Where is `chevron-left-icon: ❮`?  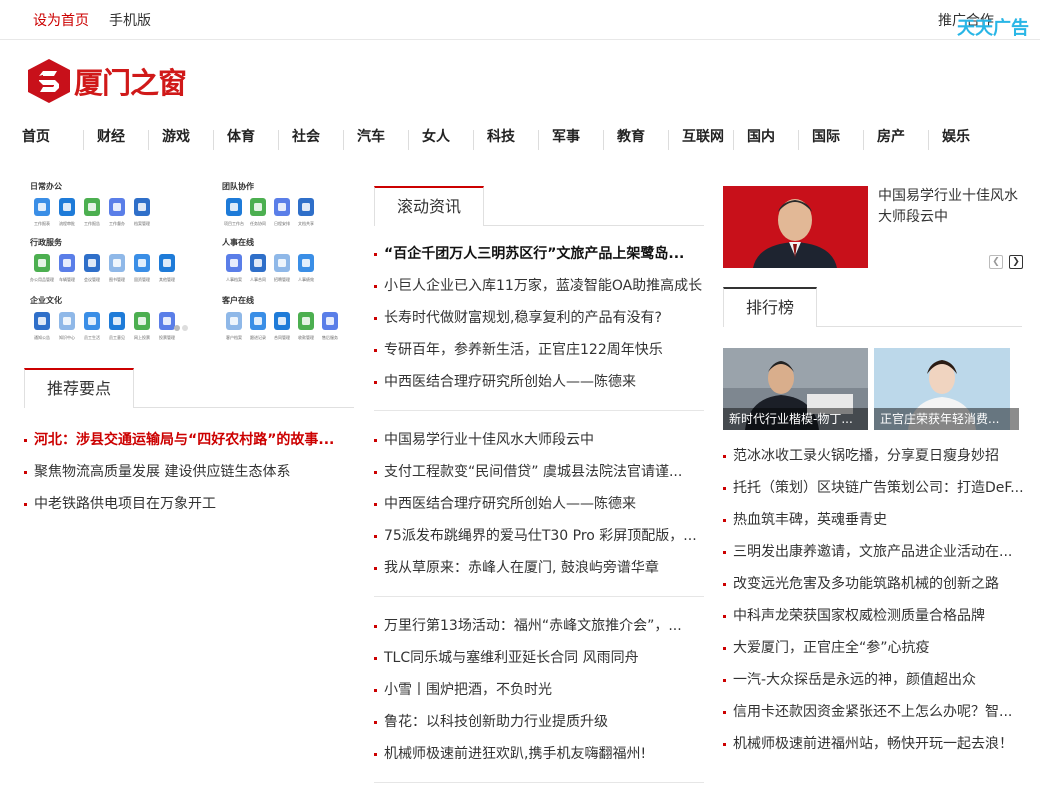
chevron-left-icon: ❮ is located at coordinates (996, 262).